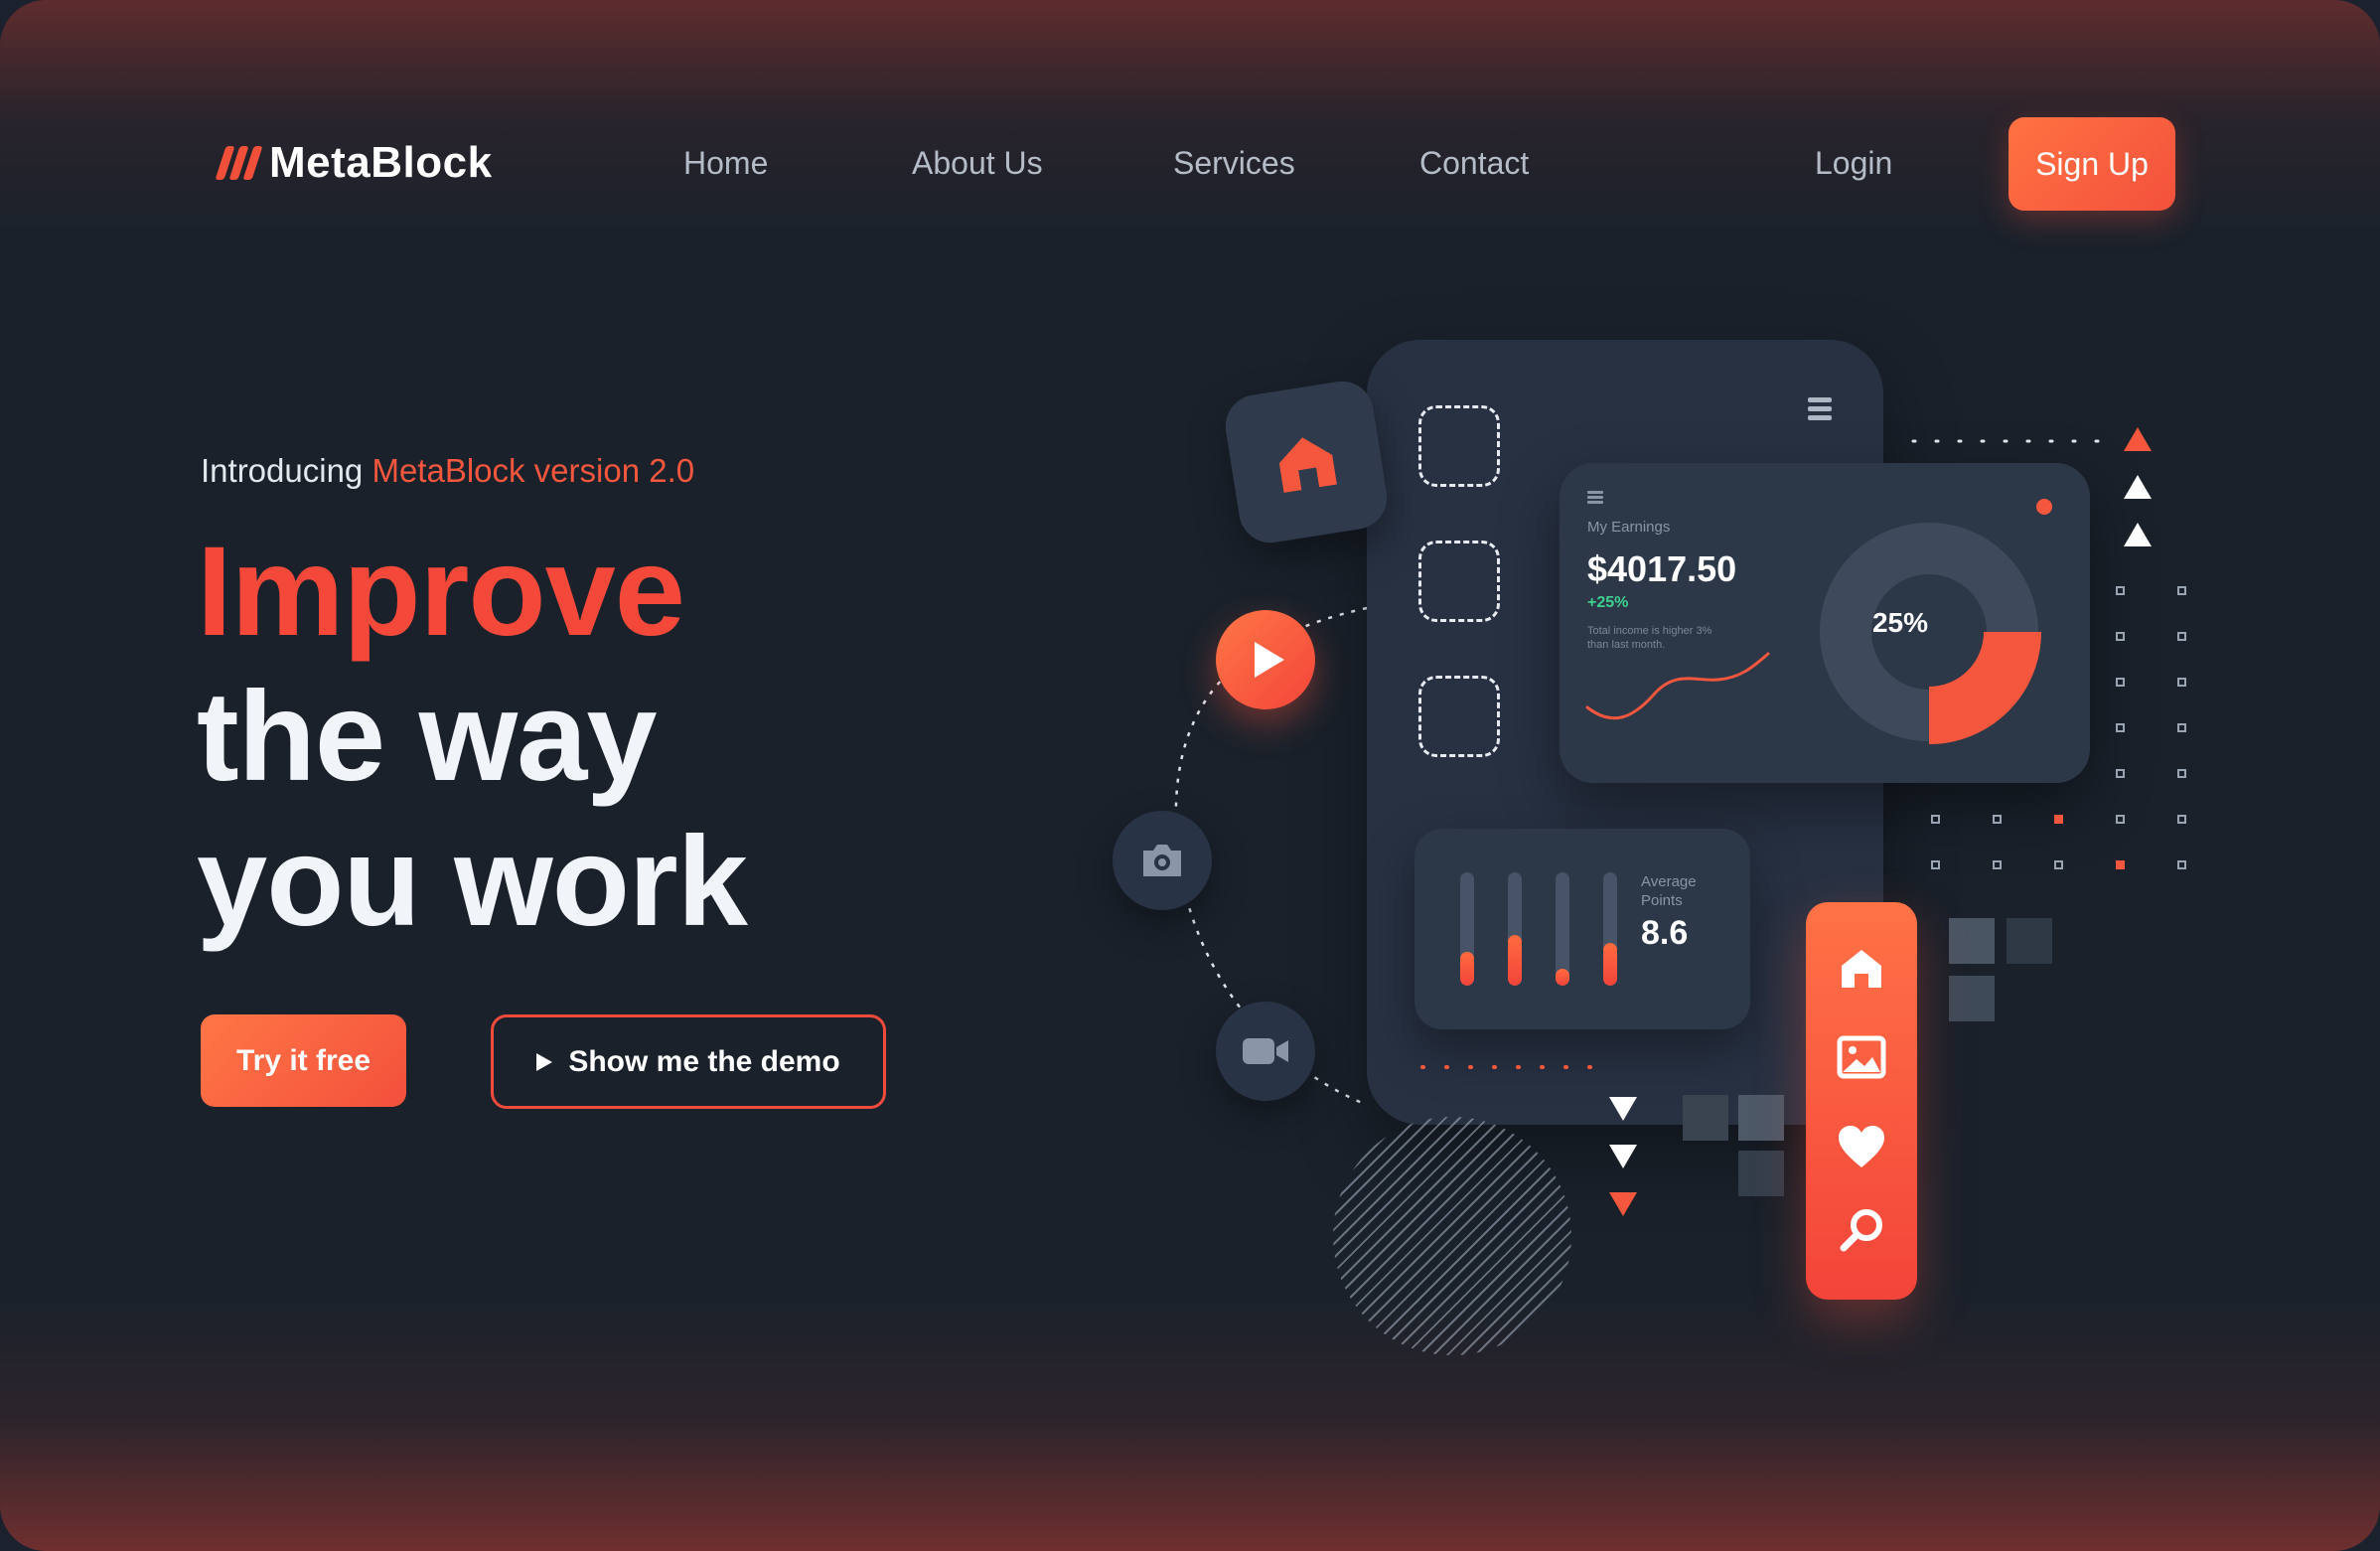 This screenshot has height=1551, width=2380. I want to click on brand-name: MetaBlock, so click(381, 162).